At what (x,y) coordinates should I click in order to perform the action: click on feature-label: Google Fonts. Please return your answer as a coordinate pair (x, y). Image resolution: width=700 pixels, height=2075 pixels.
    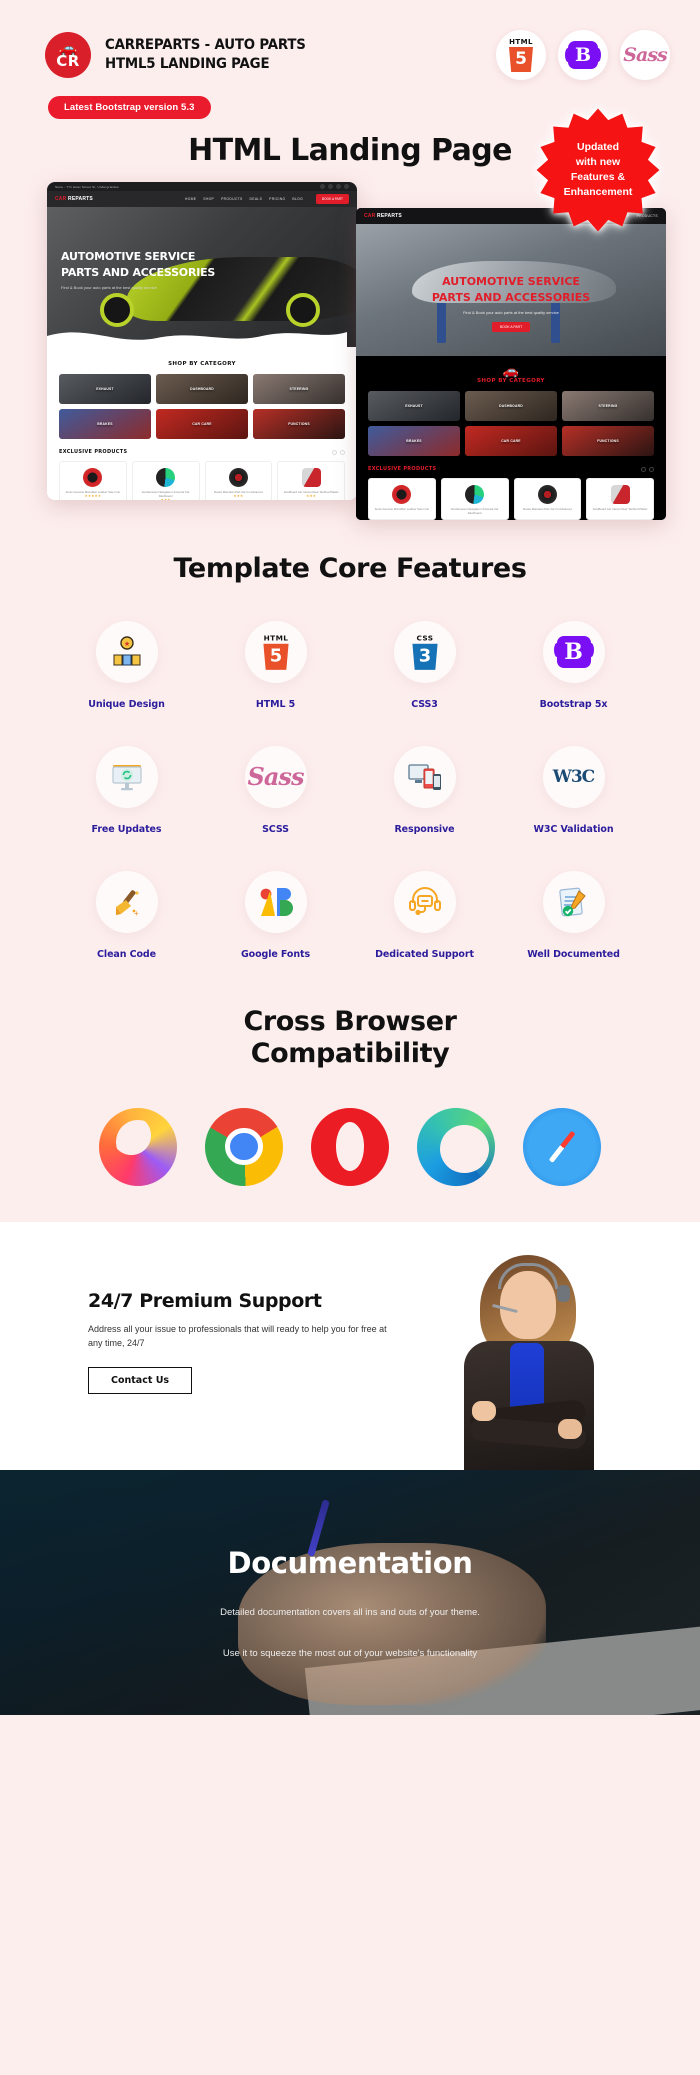
    Looking at the image, I should click on (275, 954).